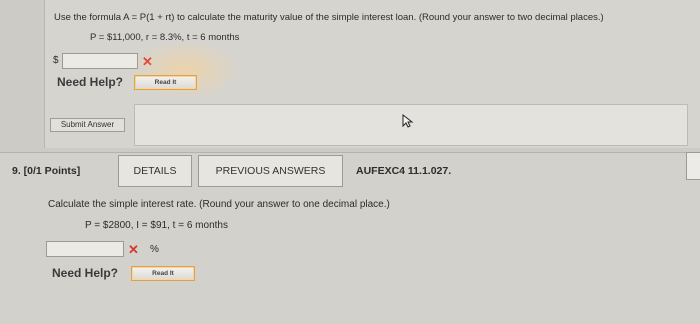 The width and height of the screenshot is (700, 324). Describe the element at coordinates (56, 60) in the screenshot. I see `q8-currency-symbol: $` at that location.